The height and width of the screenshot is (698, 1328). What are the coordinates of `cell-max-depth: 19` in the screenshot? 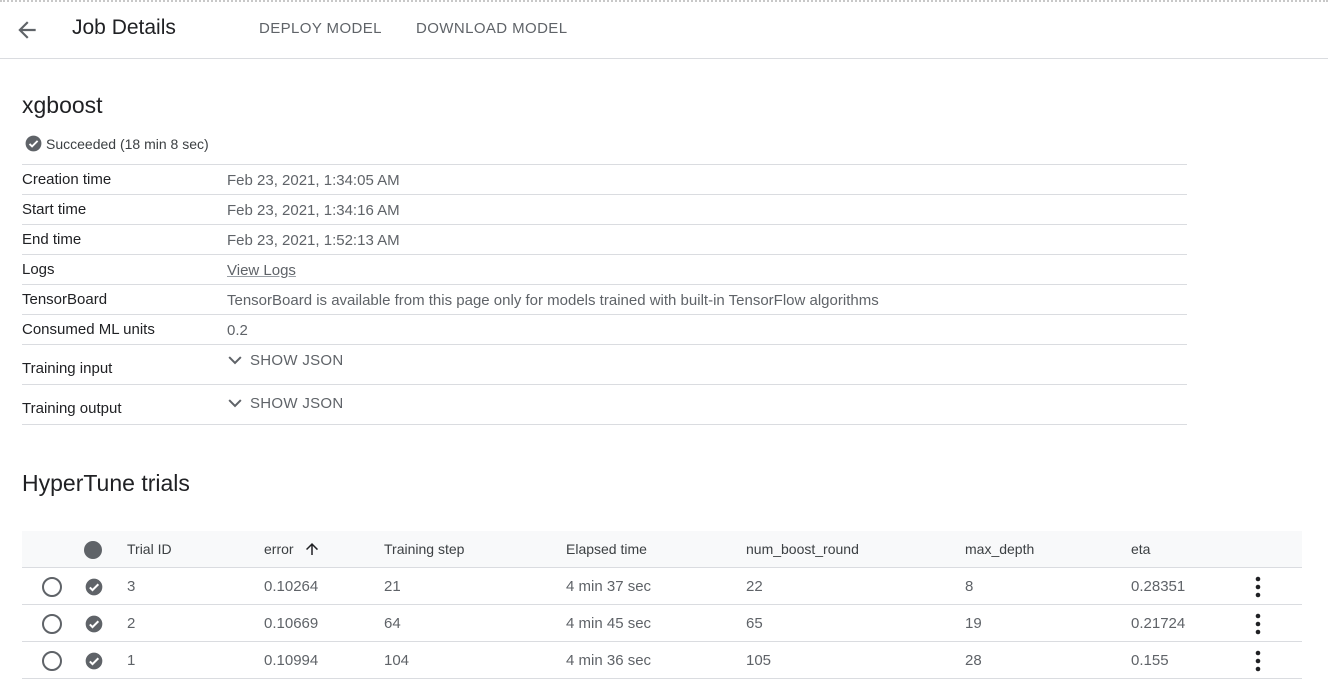 It's located at (973, 623).